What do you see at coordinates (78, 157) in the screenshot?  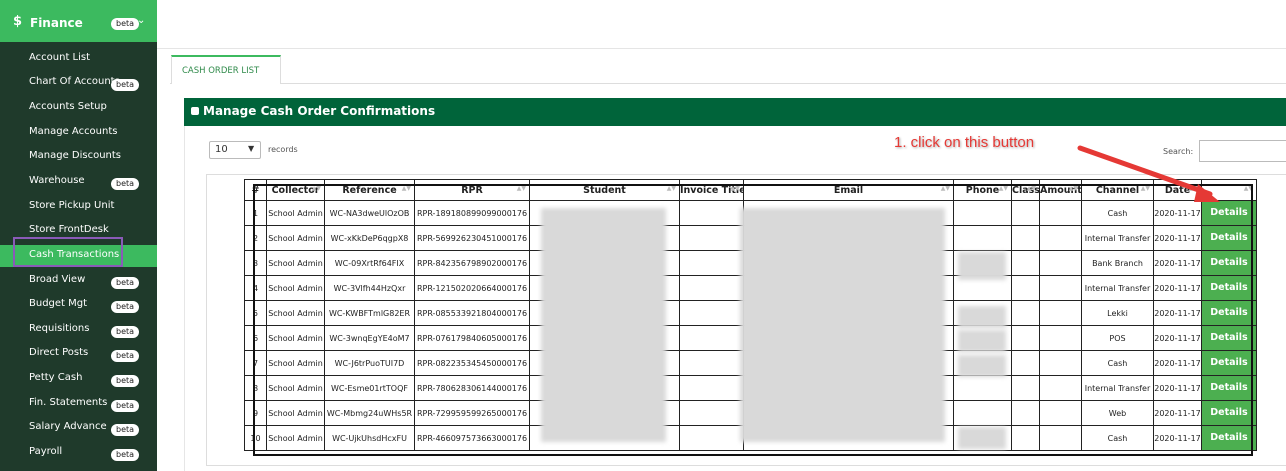 I see `sidebar-item-manage-discounts: Manage Discounts` at bounding box center [78, 157].